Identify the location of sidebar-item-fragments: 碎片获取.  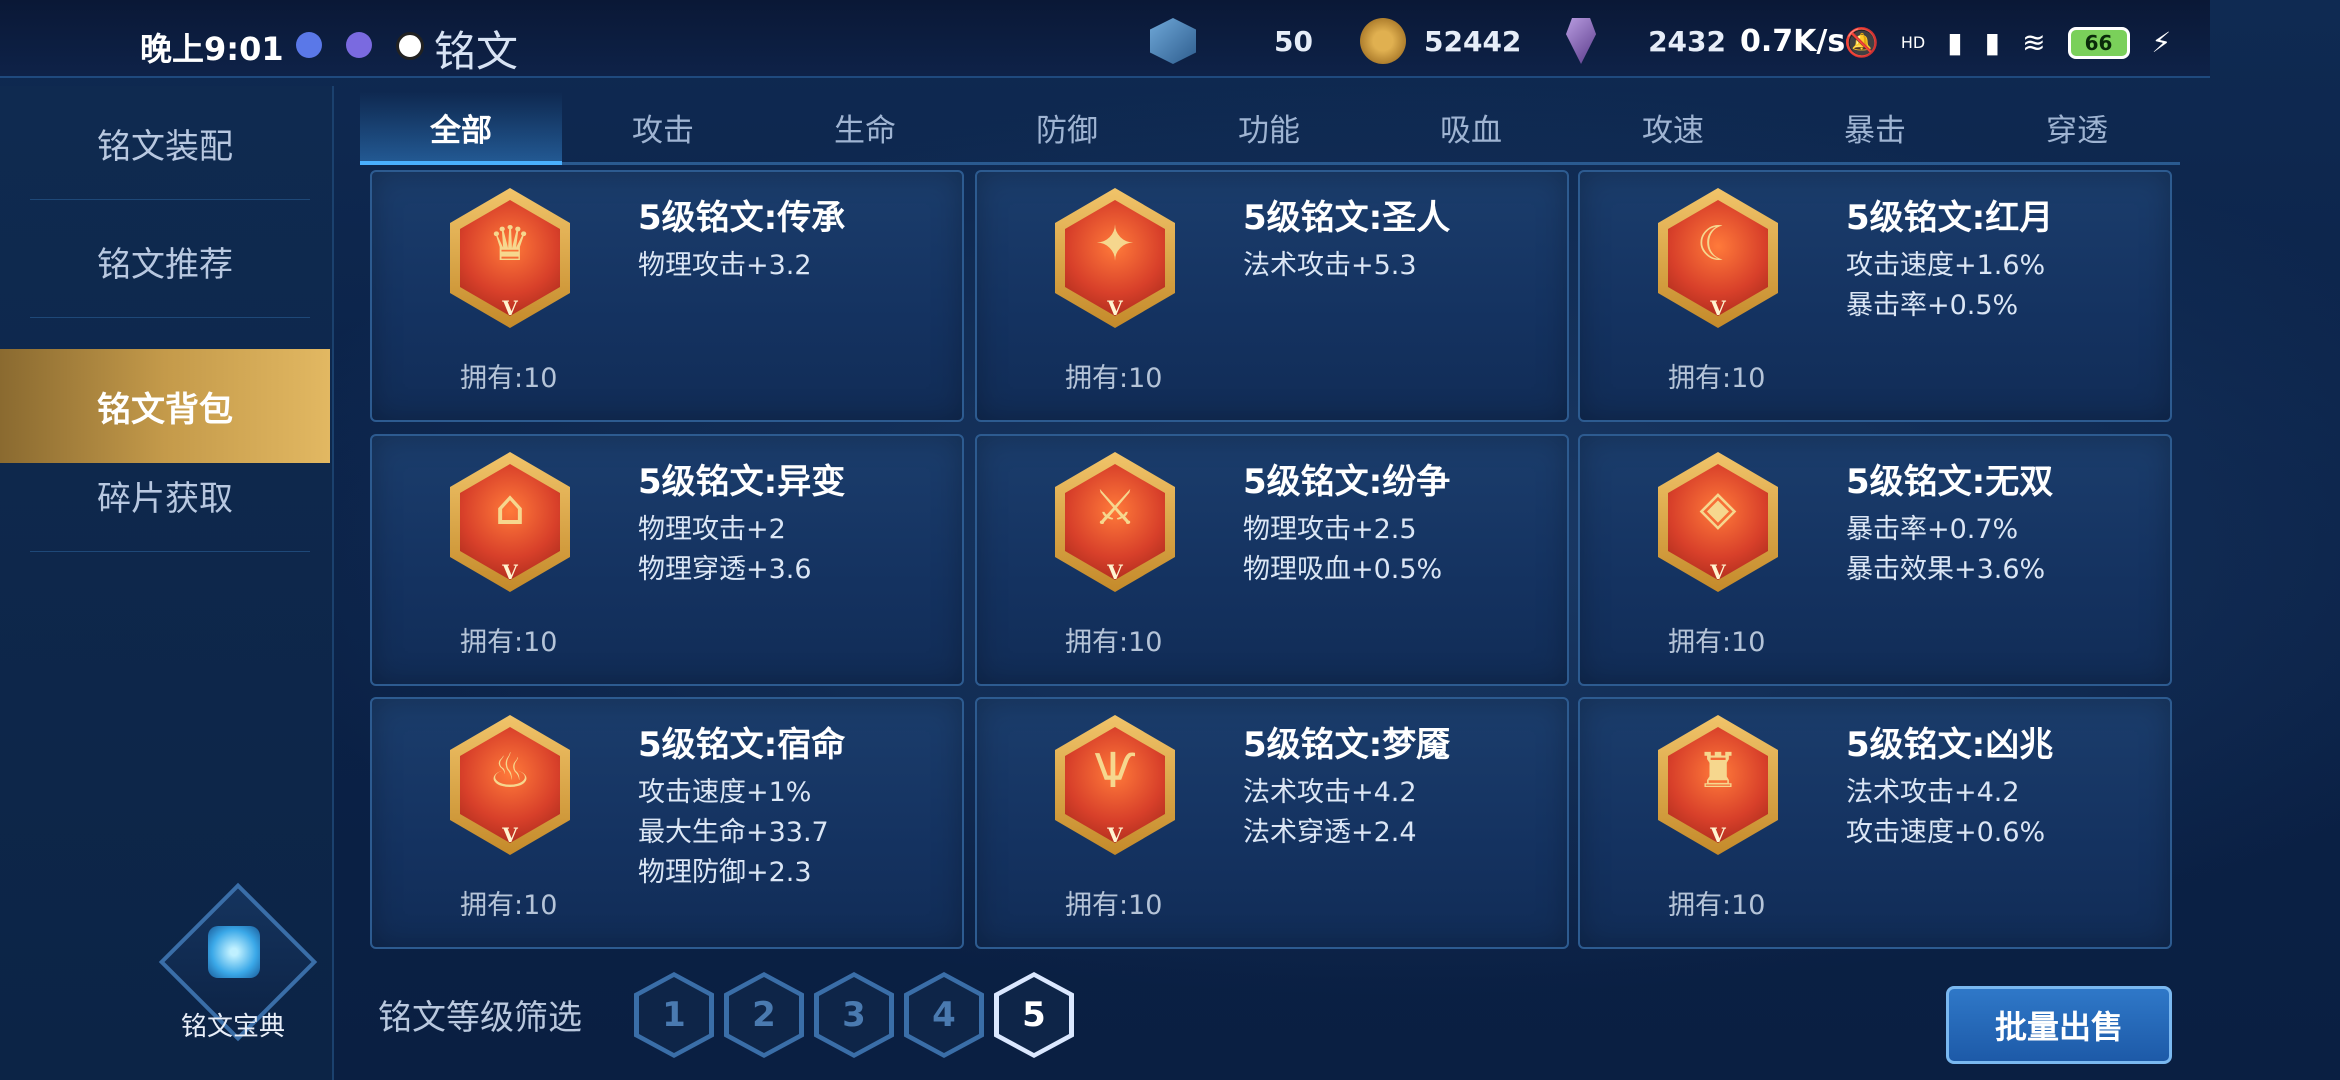
(165, 495).